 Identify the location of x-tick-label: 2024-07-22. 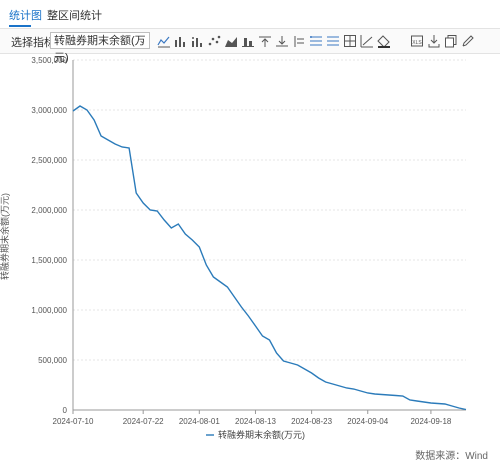
(143, 421).